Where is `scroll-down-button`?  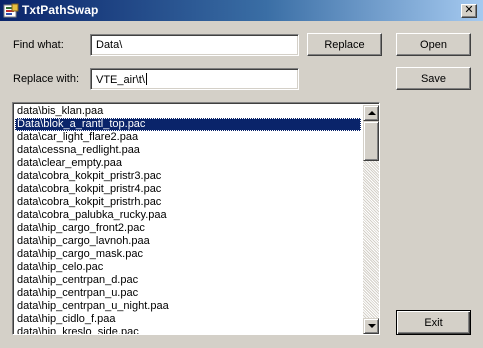
scroll-down-button is located at coordinates (371, 326).